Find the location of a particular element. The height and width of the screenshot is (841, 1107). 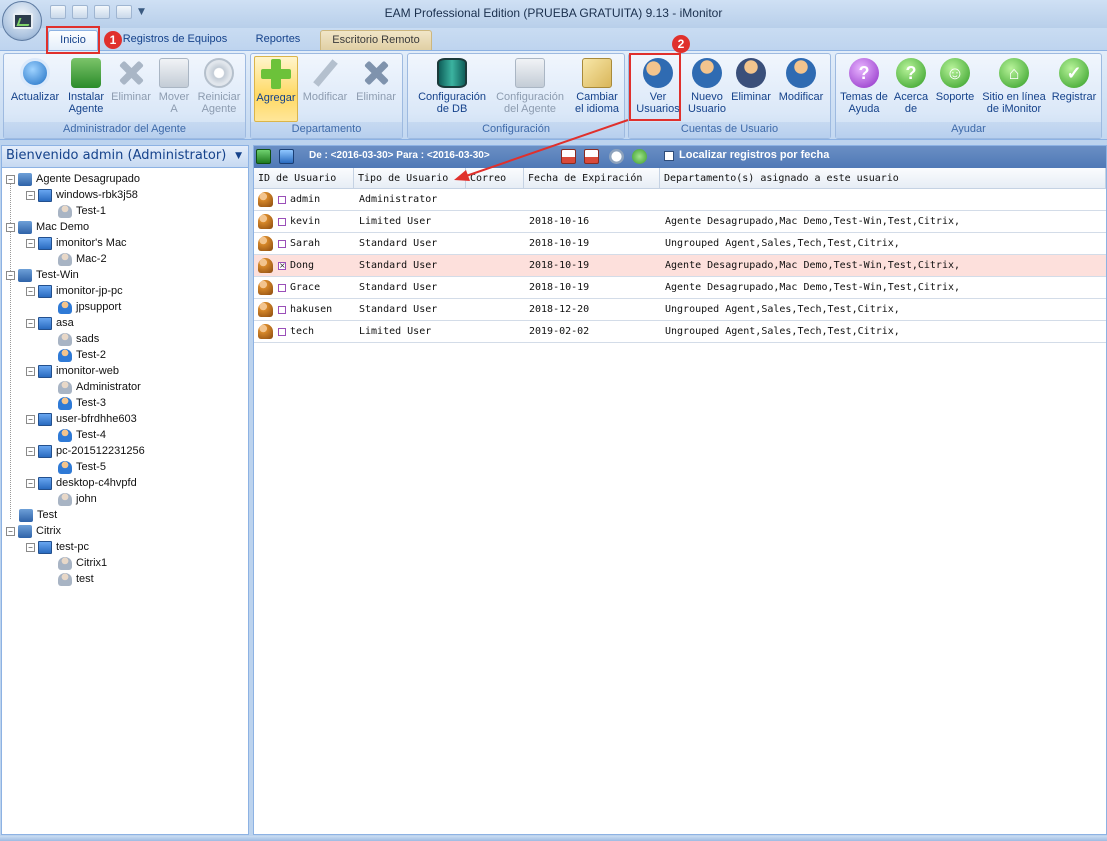

delete-department-button: Eliminar is located at coordinates (376, 89).